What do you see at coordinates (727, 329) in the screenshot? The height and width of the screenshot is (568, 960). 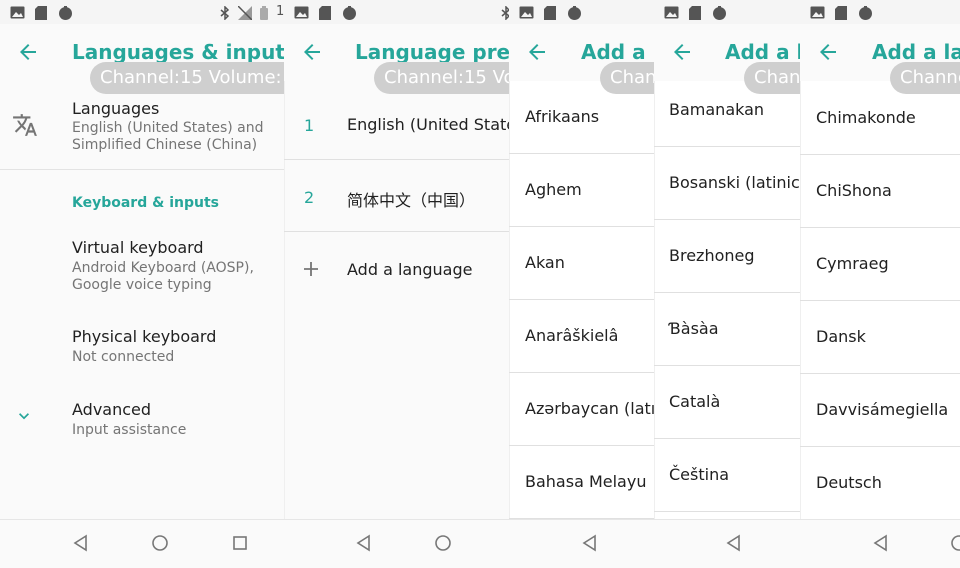 I see `language-option: Ɓàsàa` at bounding box center [727, 329].